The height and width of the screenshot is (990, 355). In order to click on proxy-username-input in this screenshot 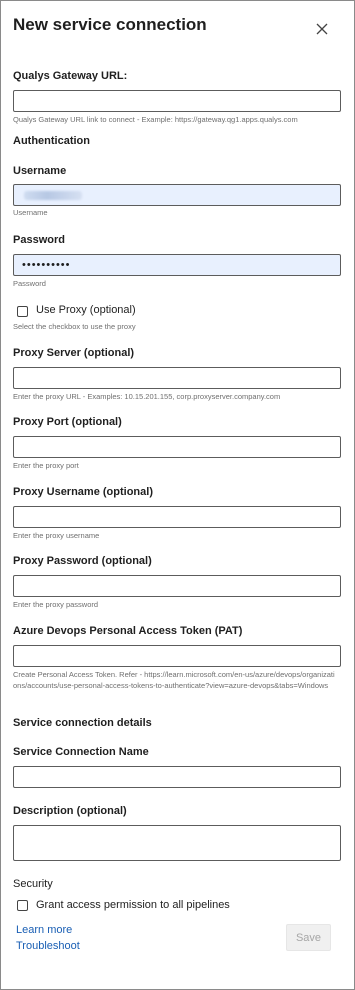, I will do `click(177, 517)`.